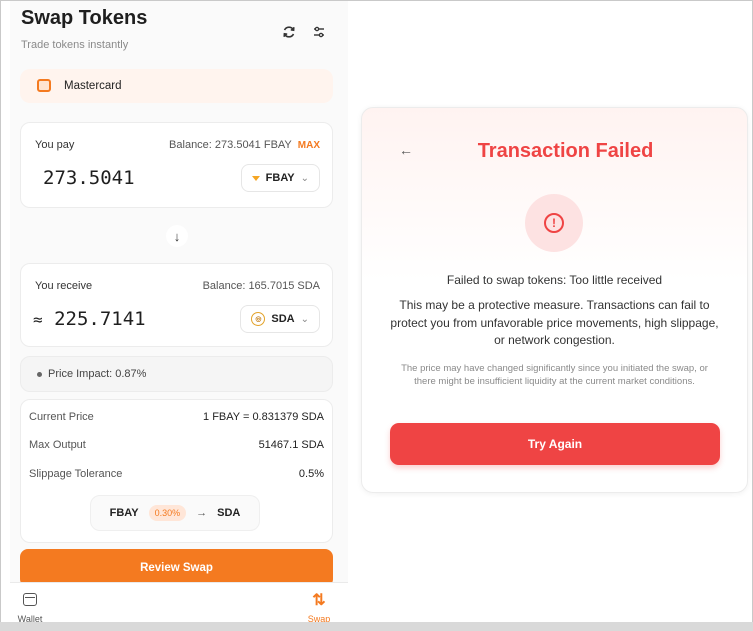 The height and width of the screenshot is (631, 753). Describe the element at coordinates (179, 602) in the screenshot. I see `bottom-nav: Wallet ⇅ Swap` at that location.